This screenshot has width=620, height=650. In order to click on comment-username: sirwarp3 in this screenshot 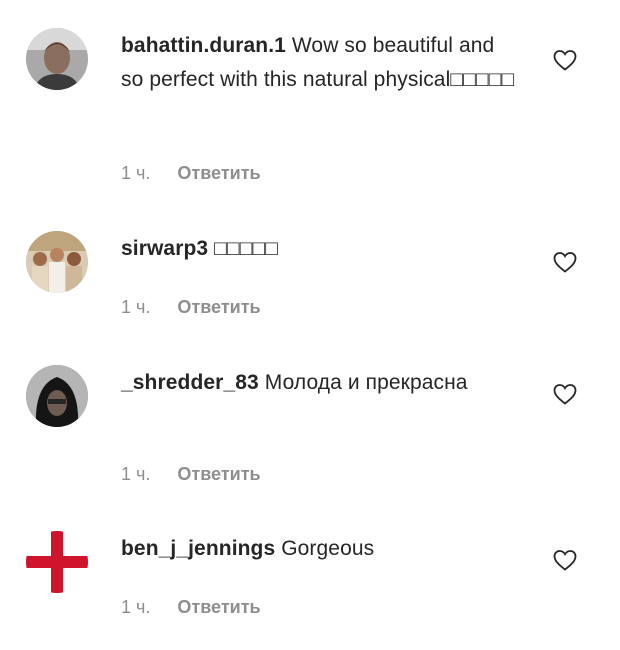, I will do `click(164, 248)`.